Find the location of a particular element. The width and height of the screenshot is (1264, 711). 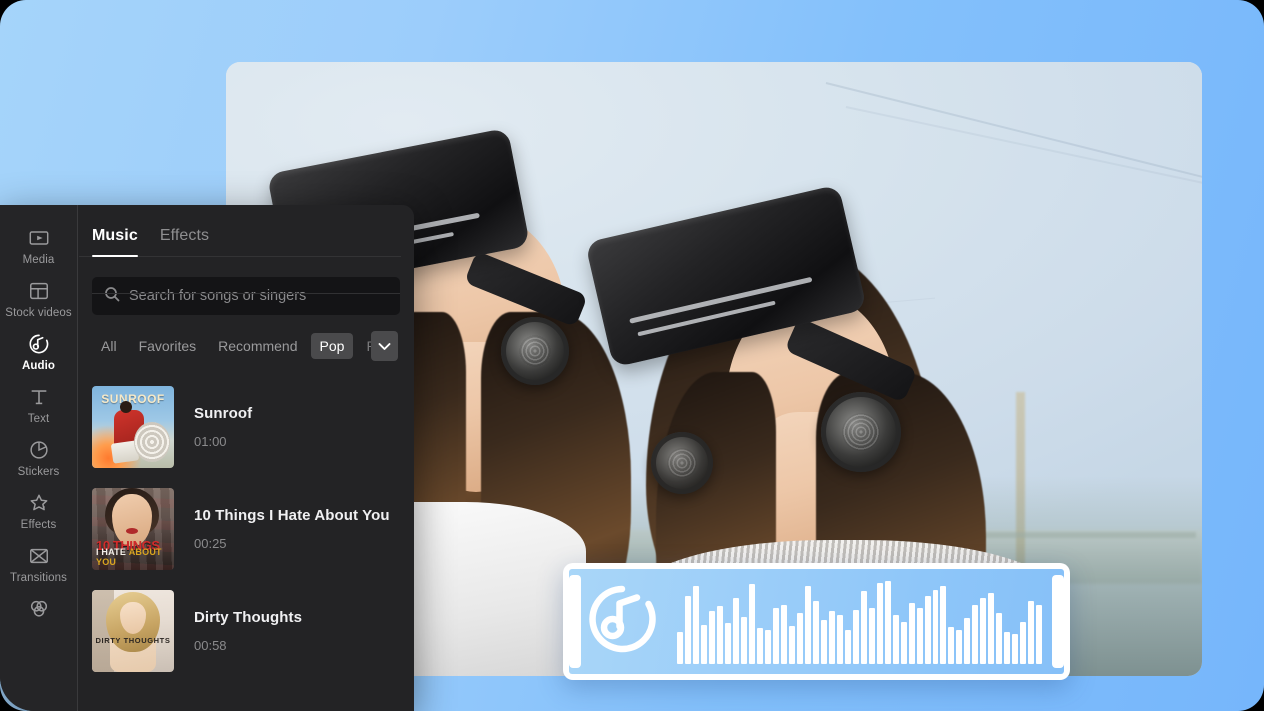

track-row: DIRTY THOUGHTS Dirty Thoughts 00:58 is located at coordinates (246, 631).